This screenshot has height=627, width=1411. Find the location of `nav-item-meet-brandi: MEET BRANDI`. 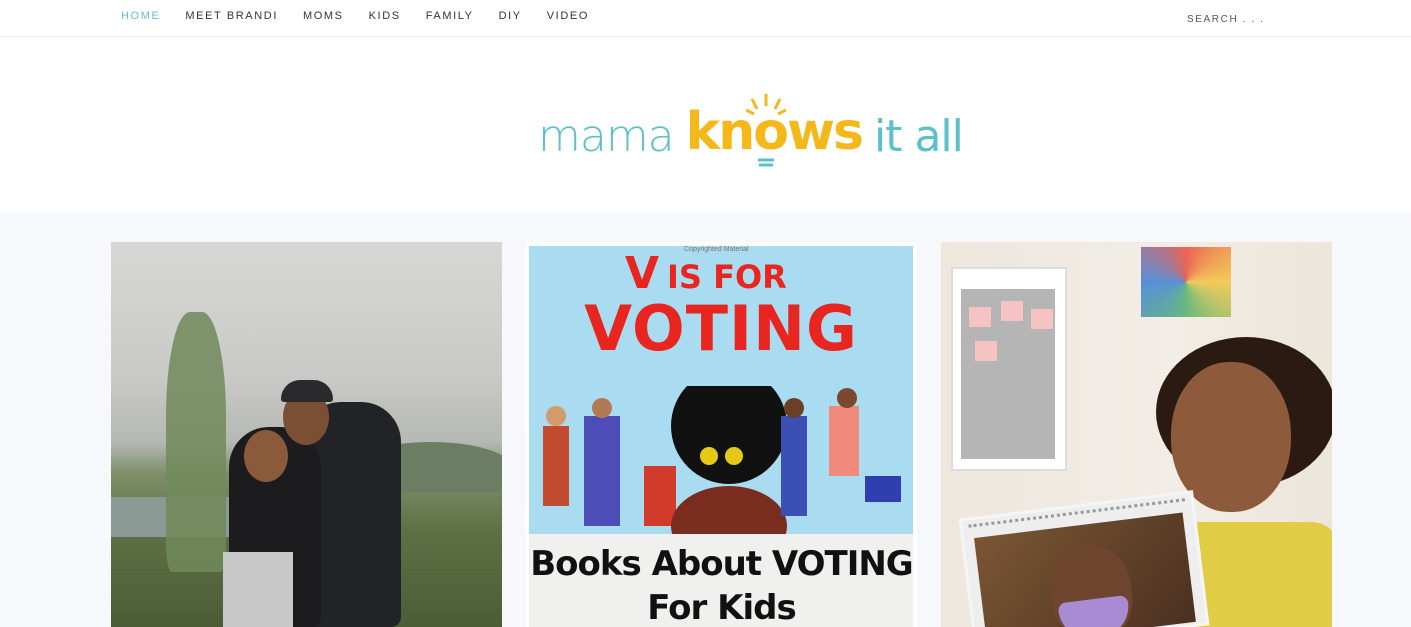

nav-item-meet-brandi: MEET BRANDI is located at coordinates (231, 16).